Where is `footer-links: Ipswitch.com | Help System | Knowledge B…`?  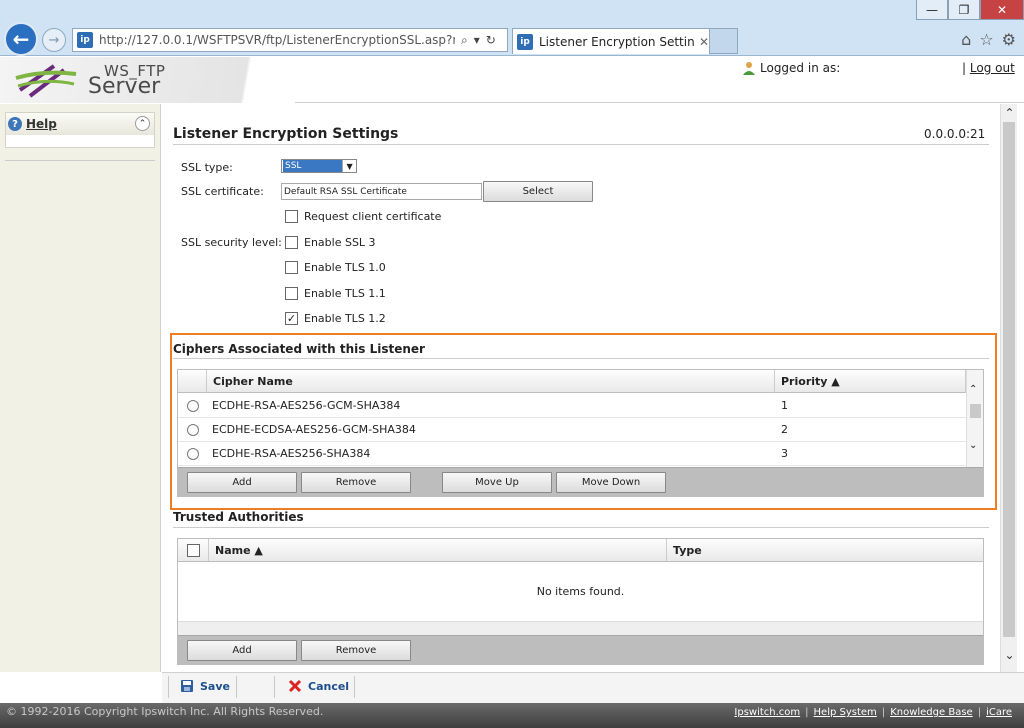 footer-links: Ipswitch.com | Help System | Knowledge B… is located at coordinates (873, 712).